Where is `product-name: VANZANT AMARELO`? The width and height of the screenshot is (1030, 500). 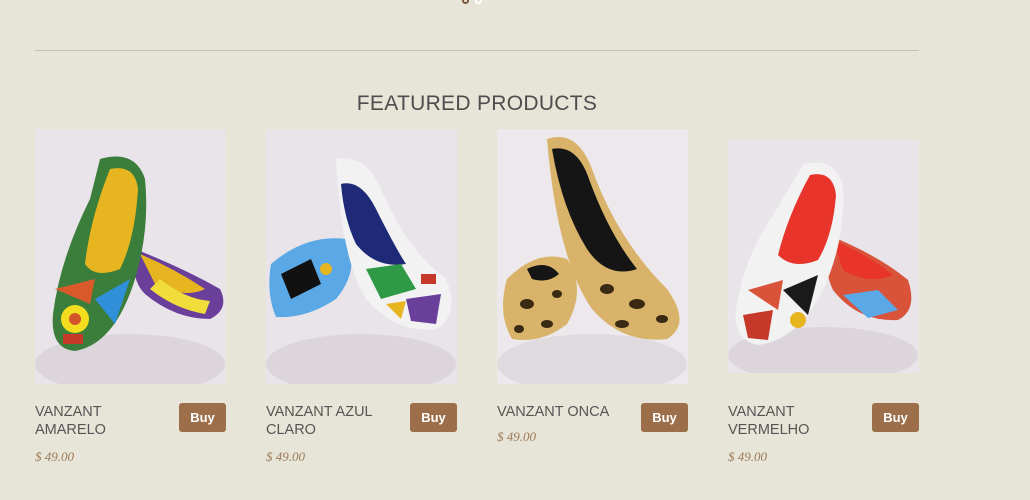
product-name: VANZANT AMARELO is located at coordinates (105, 421).